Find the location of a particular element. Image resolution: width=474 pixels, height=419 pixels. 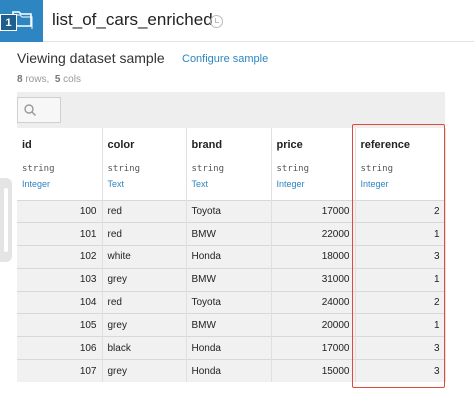

table-row: 106 black Honda 17000 3 is located at coordinates (231, 348).